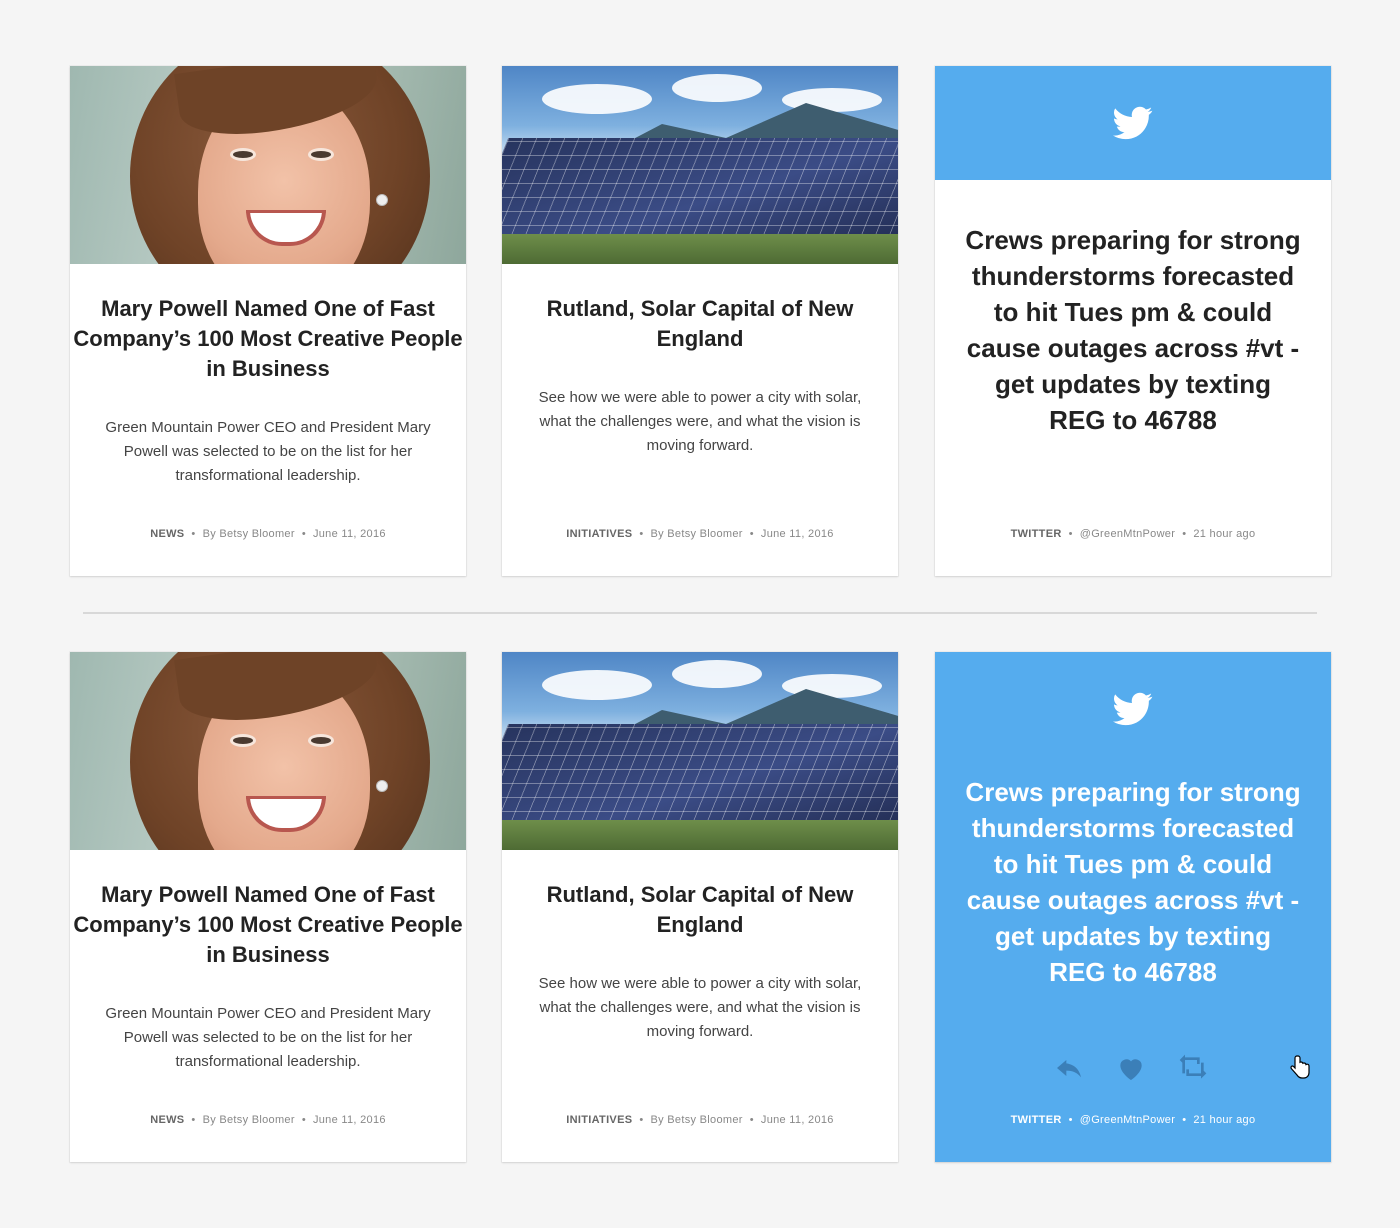 The image size is (1400, 1228). I want to click on tweet-header, so click(1133, 123).